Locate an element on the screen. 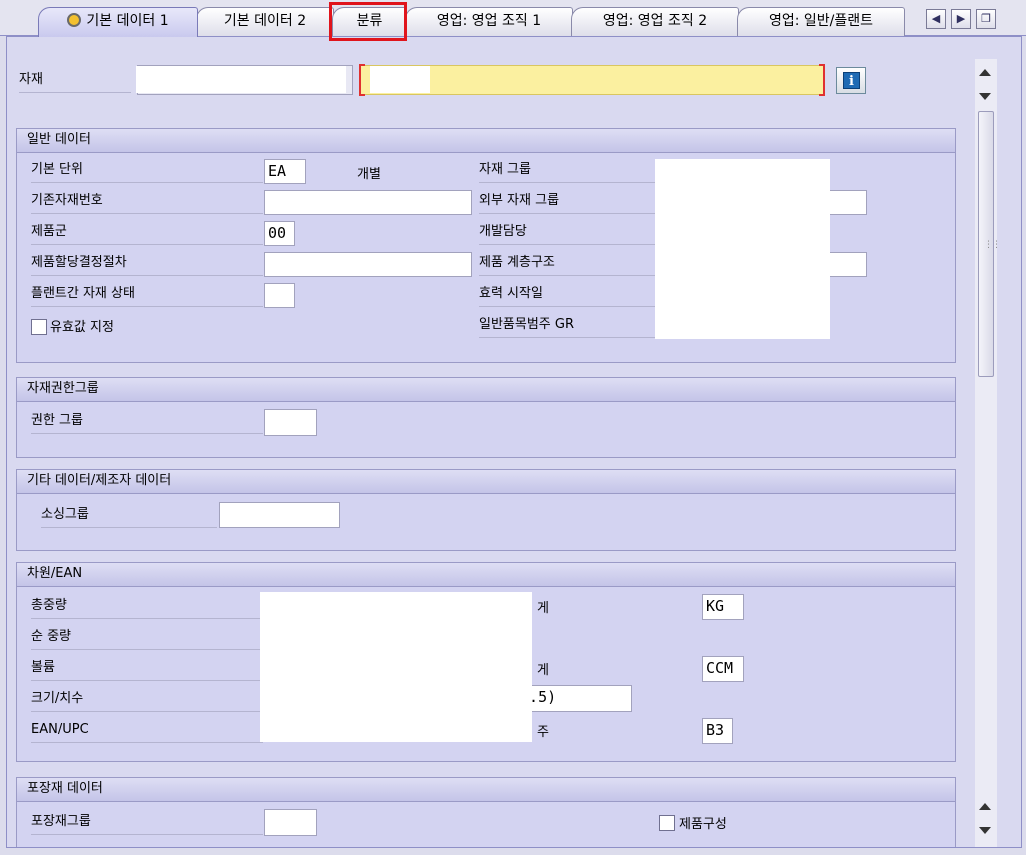 This screenshot has height=855, width=1026. tab-scroll-right-icon: ▶ is located at coordinates (961, 19).